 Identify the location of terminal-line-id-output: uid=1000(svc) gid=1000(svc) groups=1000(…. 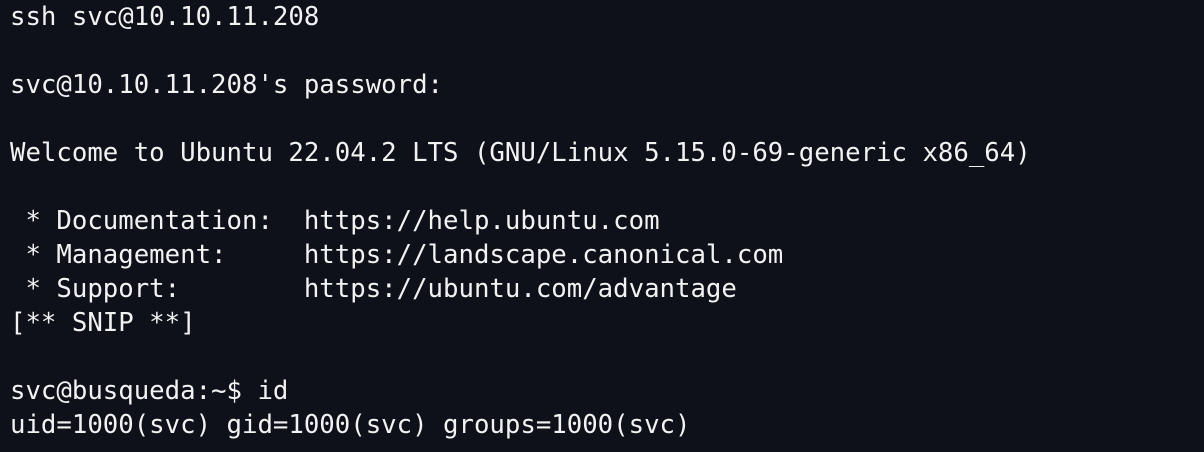
(350, 425).